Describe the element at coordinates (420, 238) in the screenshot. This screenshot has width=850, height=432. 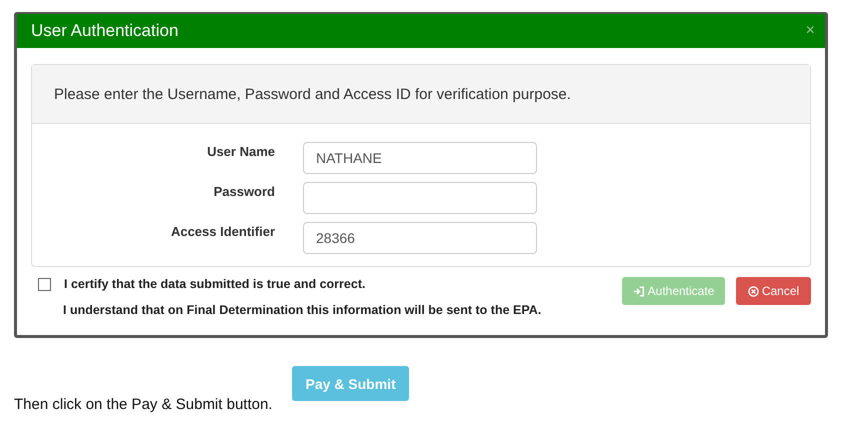
I see `input-field: 28366` at that location.